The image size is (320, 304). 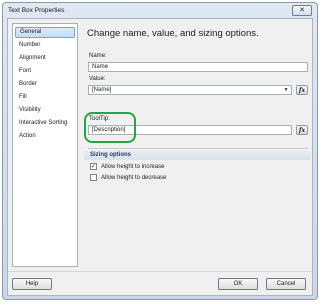 I want to click on section-divider, so click(x=198, y=148).